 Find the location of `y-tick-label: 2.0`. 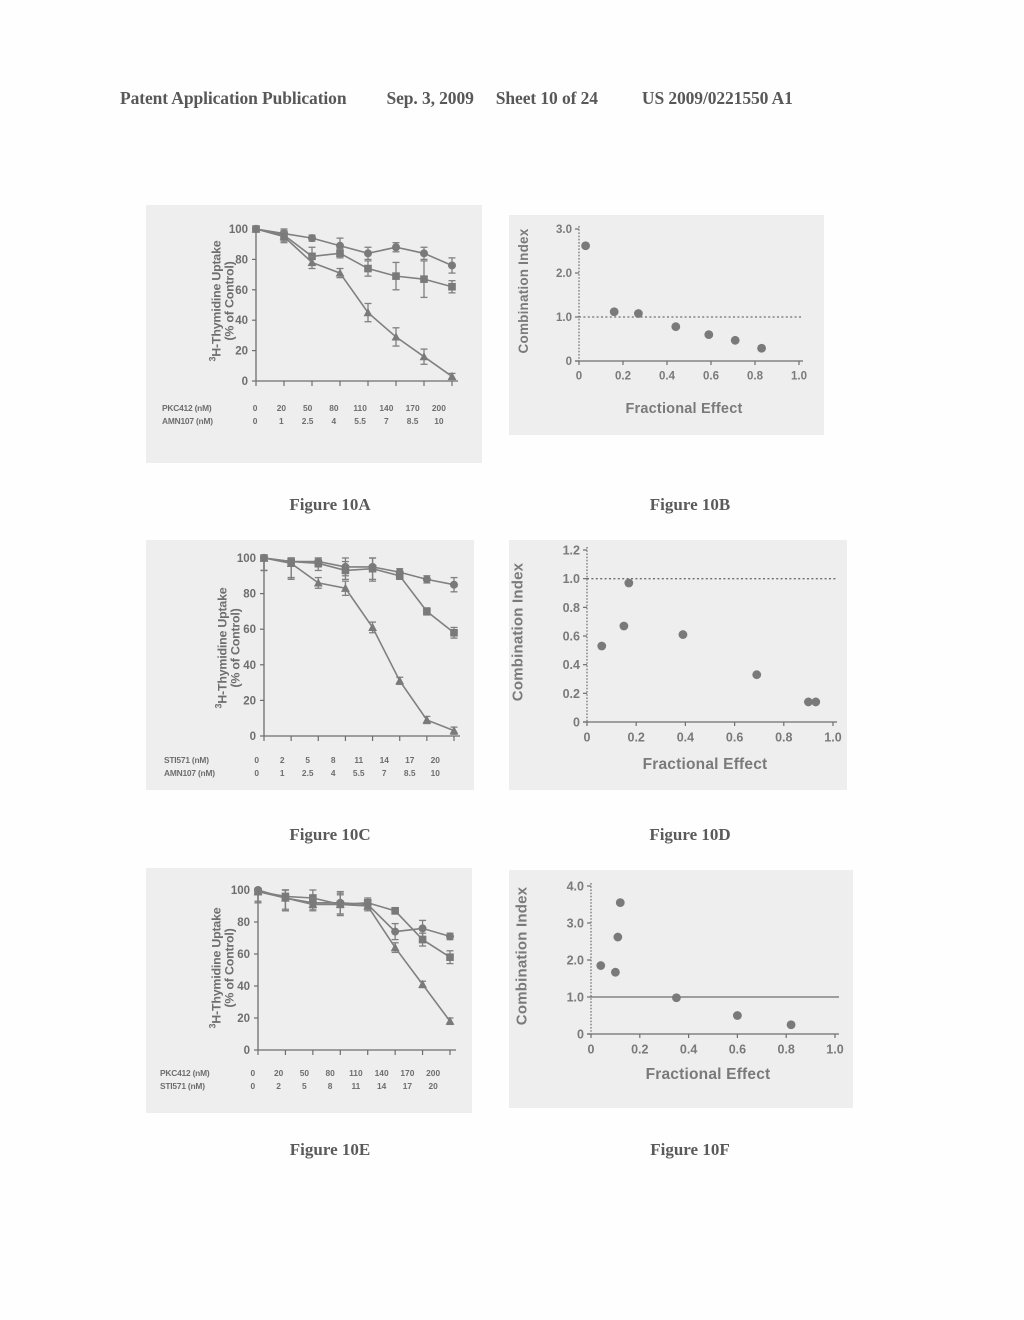

y-tick-label: 2.0 is located at coordinates (575, 961).